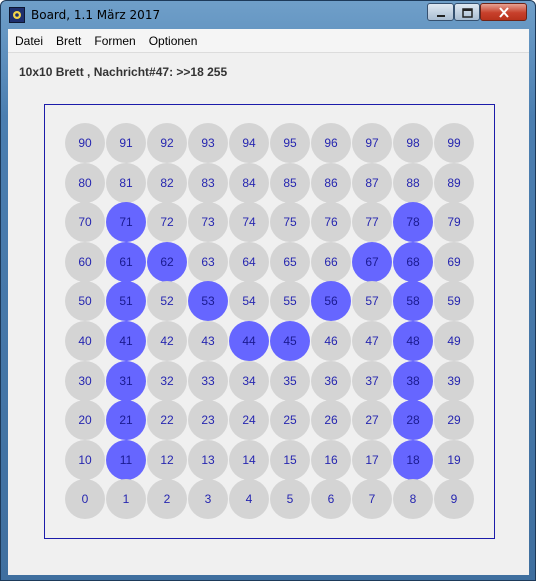 The width and height of the screenshot is (536, 581). Describe the element at coordinates (208, 420) in the screenshot. I see `board-cell-23: 23` at that location.